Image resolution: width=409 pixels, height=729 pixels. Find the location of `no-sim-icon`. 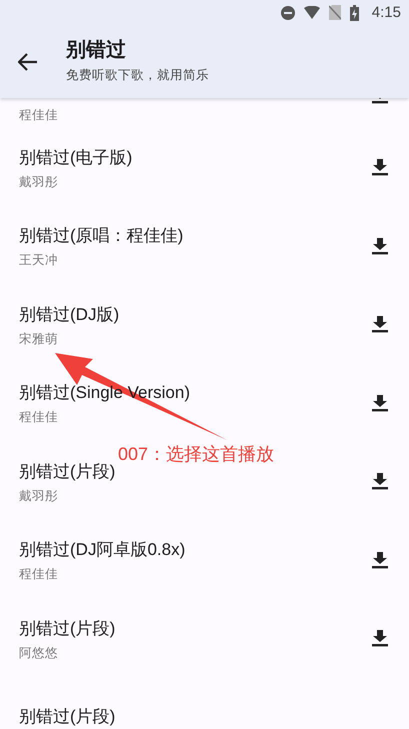

no-sim-icon is located at coordinates (334, 12).